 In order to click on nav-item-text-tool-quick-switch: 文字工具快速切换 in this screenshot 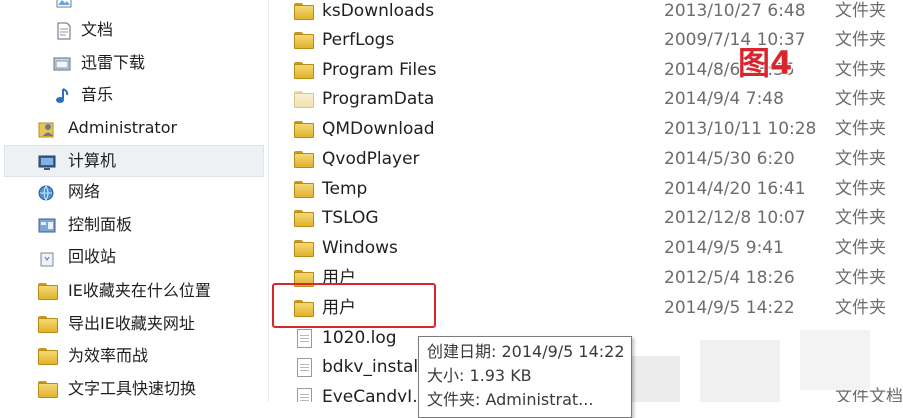, I will do `click(131, 388)`.